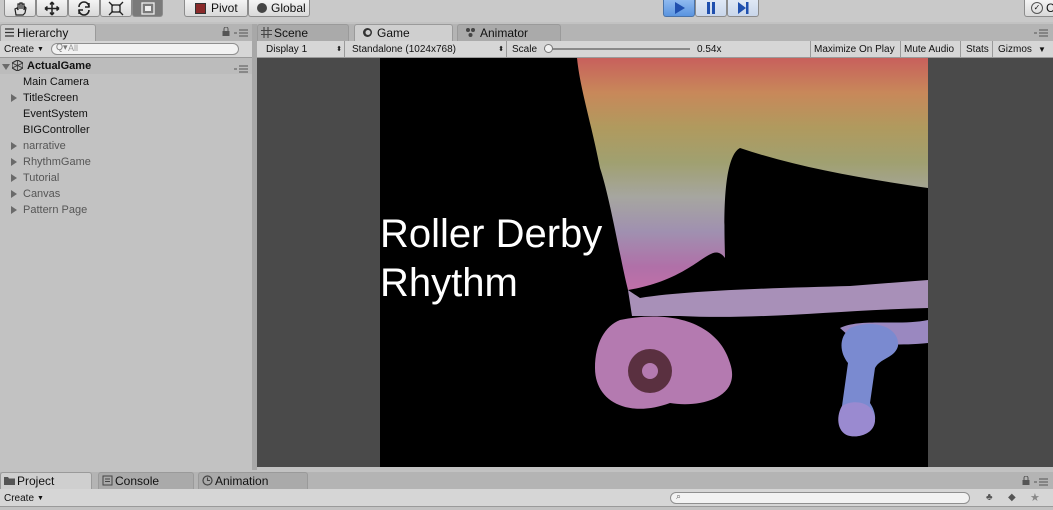 This screenshot has height=510, width=1053. What do you see at coordinates (73, 48) in the screenshot?
I see `search-placeholder: All` at bounding box center [73, 48].